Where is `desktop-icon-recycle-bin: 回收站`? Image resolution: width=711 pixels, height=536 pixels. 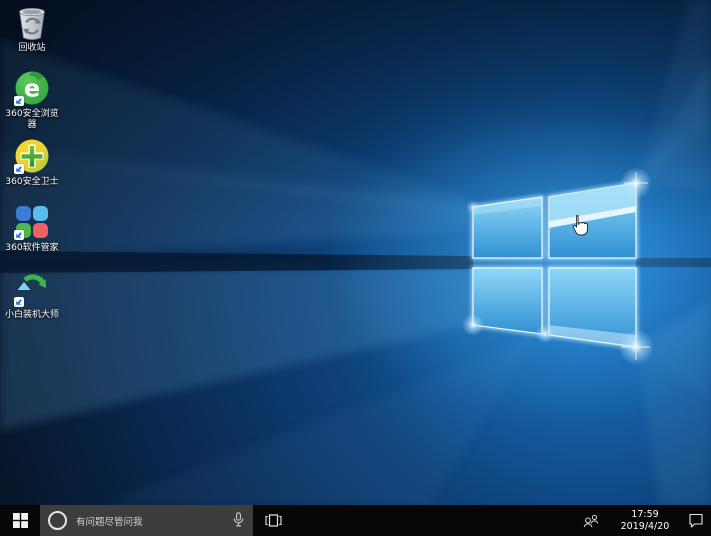
desktop-icon-recycle-bin: 回收站 is located at coordinates (32, 28).